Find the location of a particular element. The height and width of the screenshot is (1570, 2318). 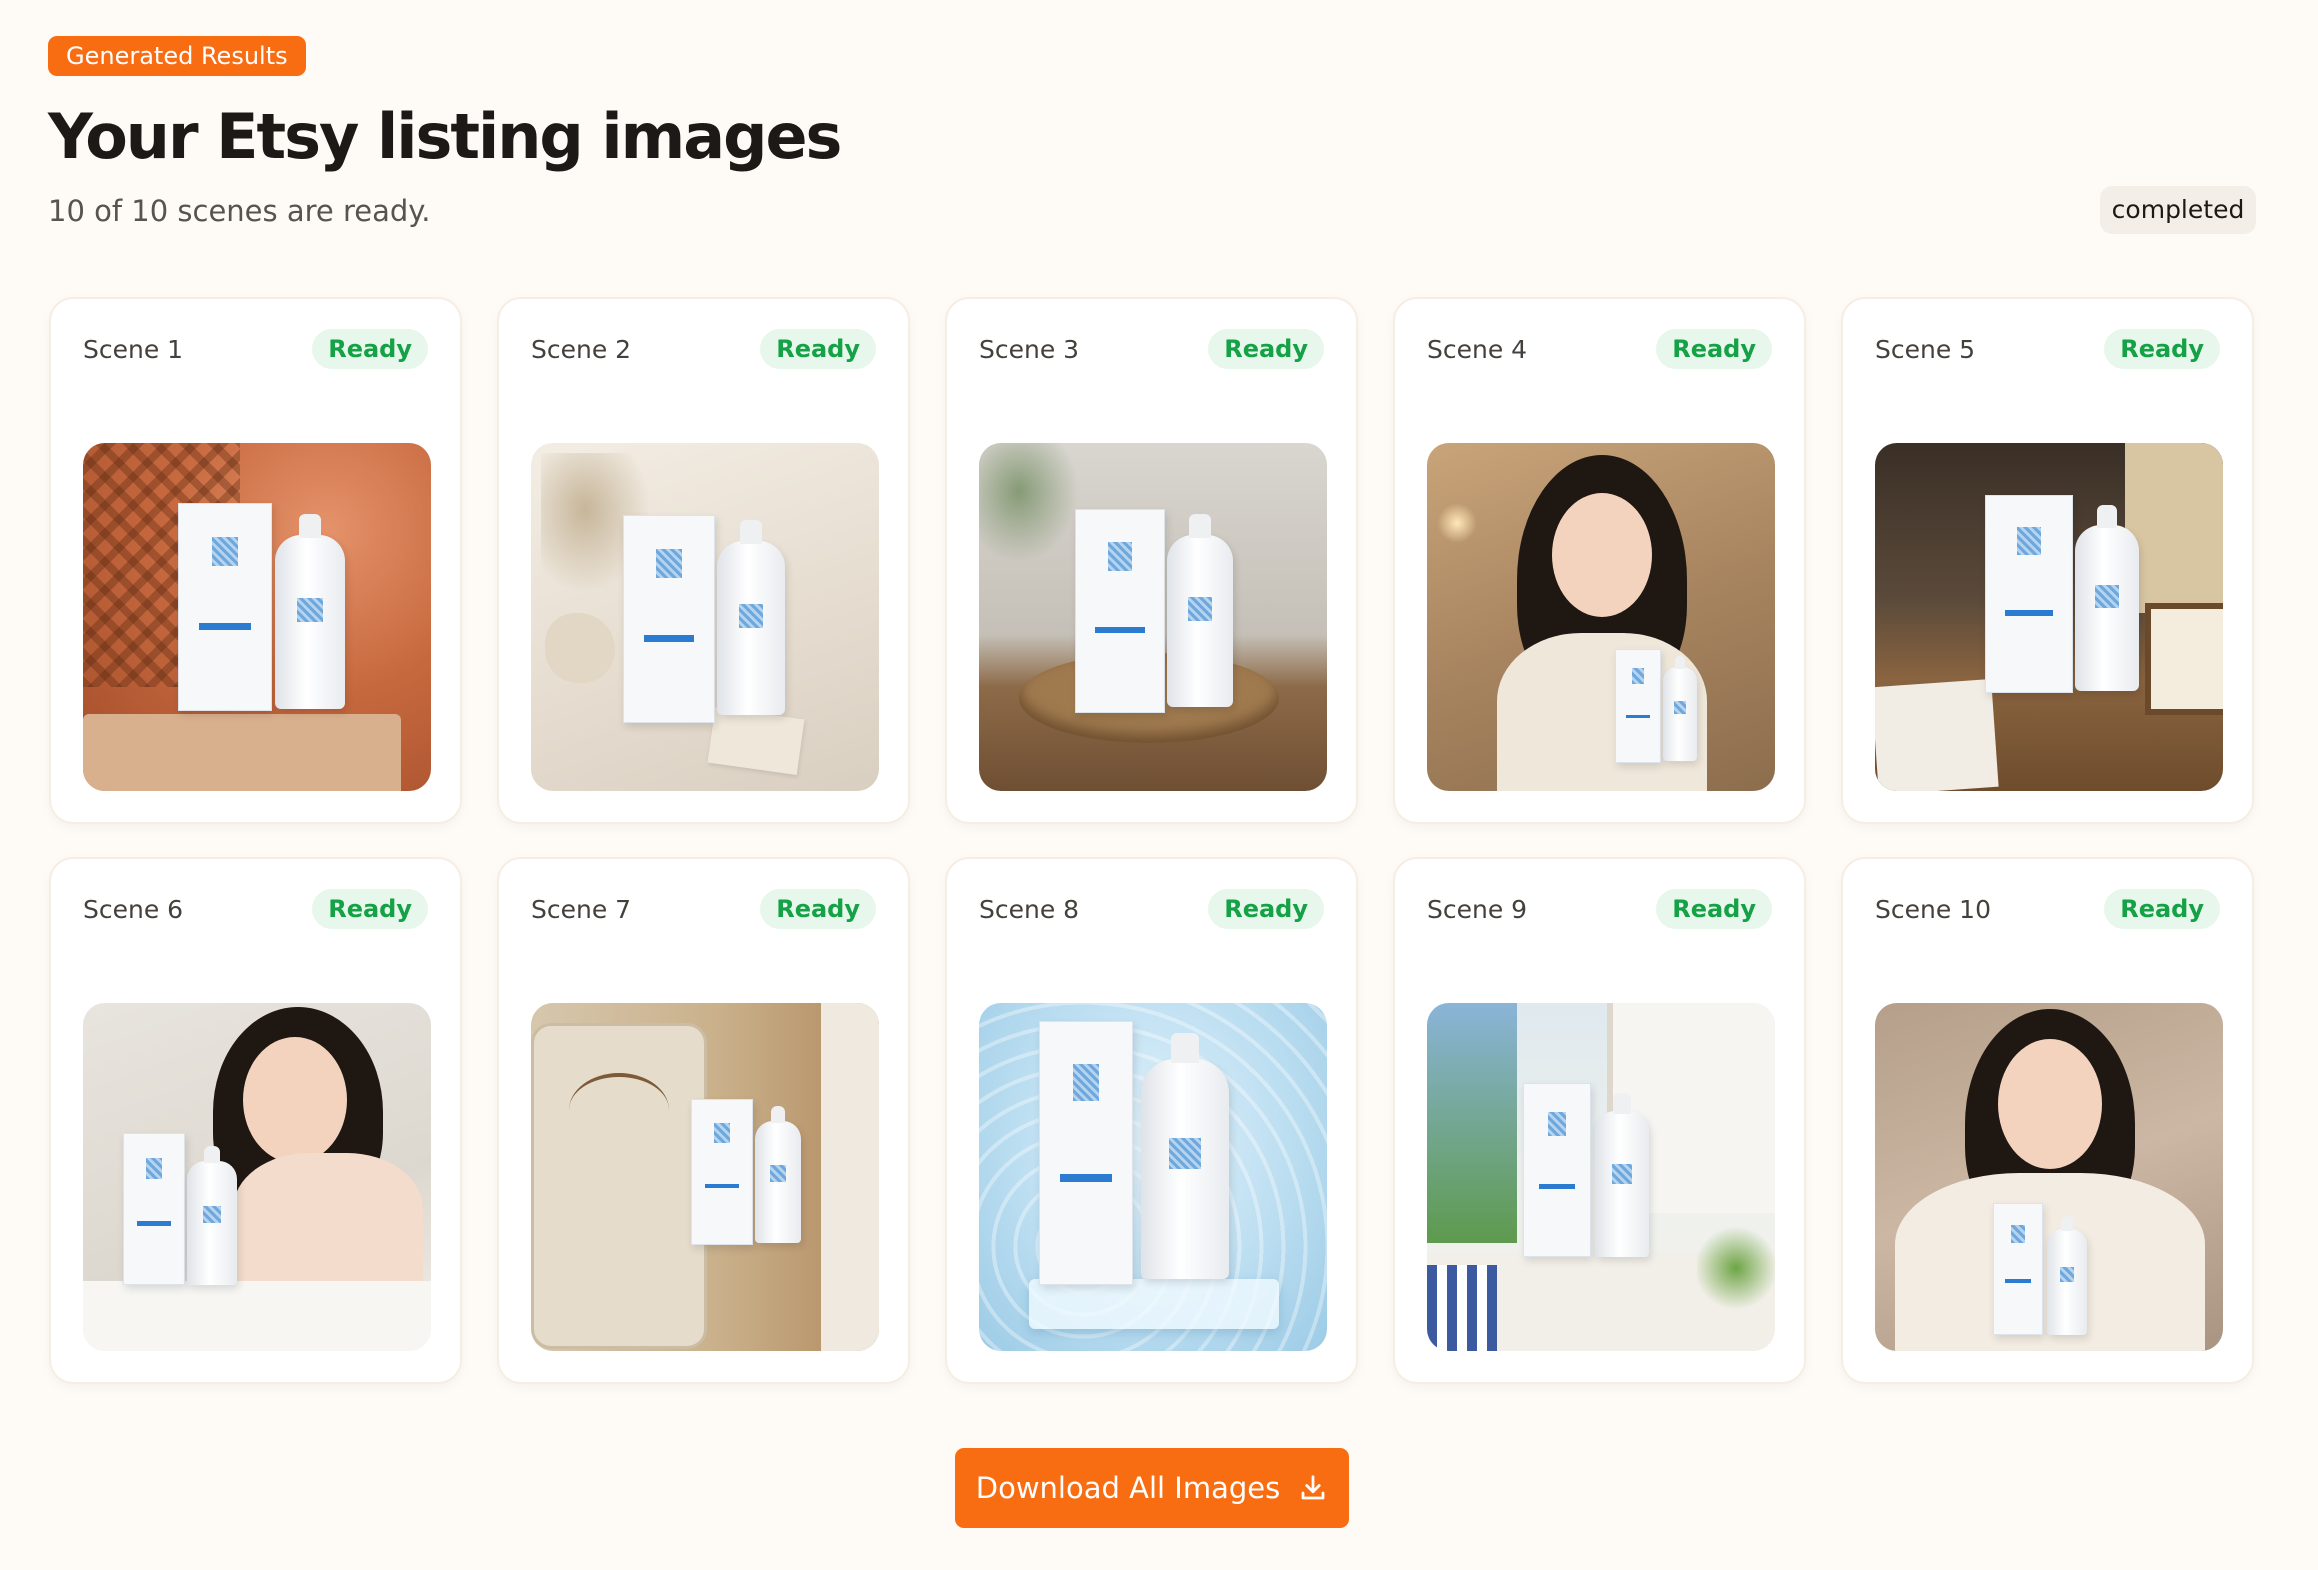

scene-card: Scene 3 Ready is located at coordinates (1151, 560).